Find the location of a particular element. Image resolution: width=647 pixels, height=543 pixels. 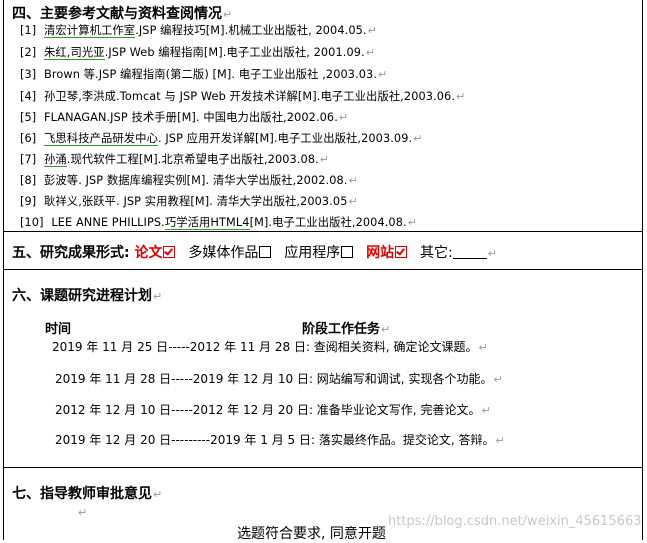

reference-text: . JSP 应用开发详解[M].电子工业出版社,2003.09. is located at coordinates (285, 138).